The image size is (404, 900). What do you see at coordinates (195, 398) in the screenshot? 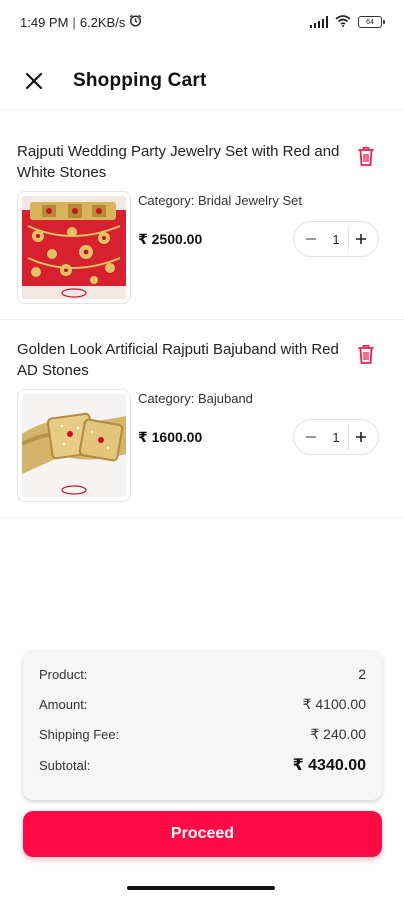
I see `item-category: Category: Bajuband` at bounding box center [195, 398].